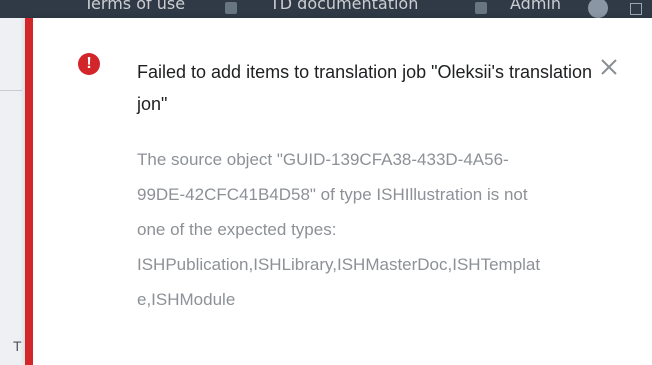 The image size is (652, 365). What do you see at coordinates (89, 64) in the screenshot?
I see `error-icon: !` at bounding box center [89, 64].